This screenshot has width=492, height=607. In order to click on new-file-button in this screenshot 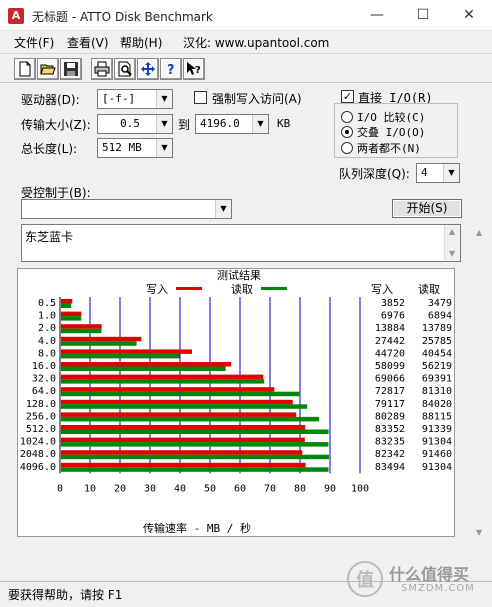, I will do `click(25, 69)`.